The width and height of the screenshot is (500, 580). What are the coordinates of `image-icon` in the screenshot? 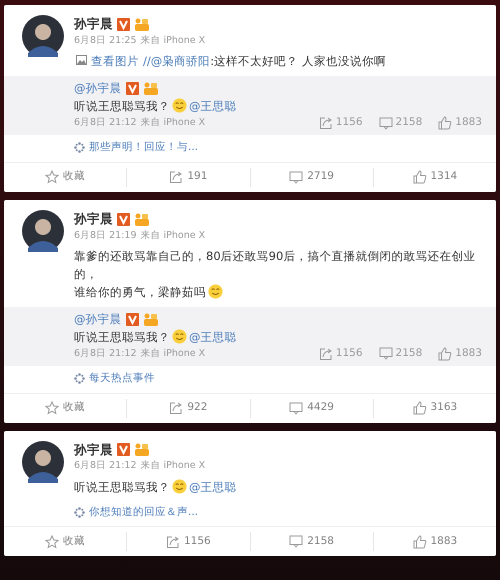 It's located at (81, 60).